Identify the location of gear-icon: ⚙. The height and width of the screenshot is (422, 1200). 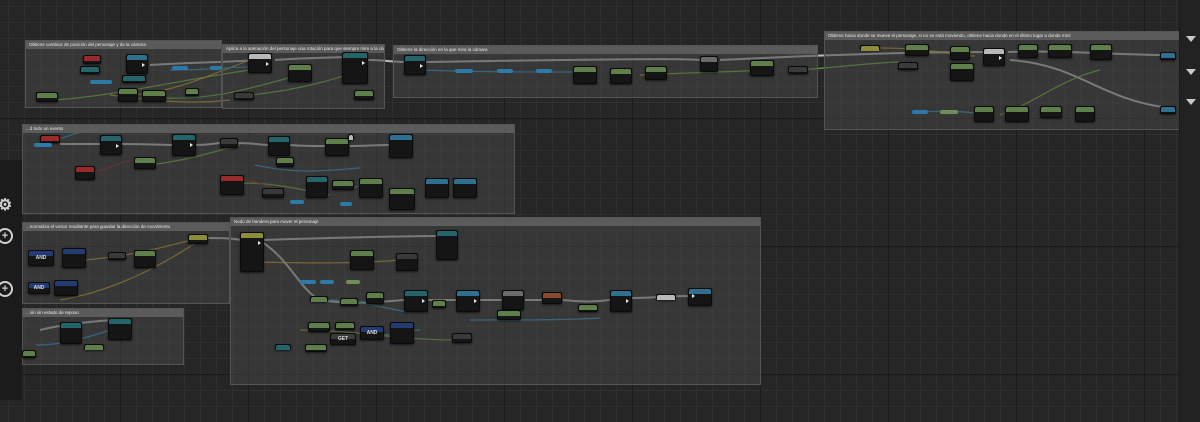
(6, 206).